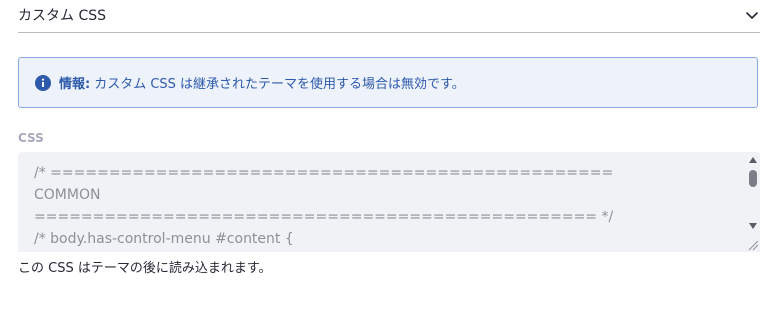 This screenshot has width=776, height=313. I want to click on alert-message: カスタム CSS は継承されたテーマを使用する場合は無効です。, so click(279, 84).